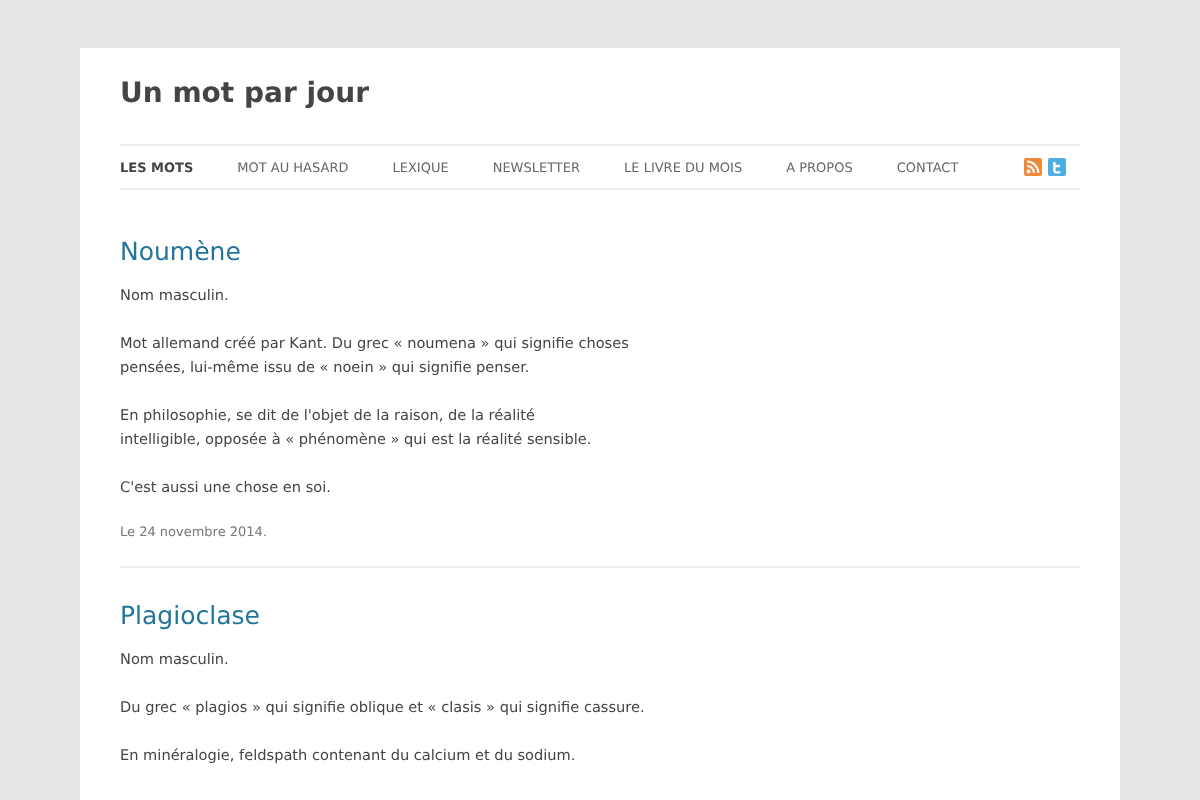 This screenshot has width=1200, height=800. What do you see at coordinates (1057, 167) in the screenshot?
I see `twitter-icon` at bounding box center [1057, 167].